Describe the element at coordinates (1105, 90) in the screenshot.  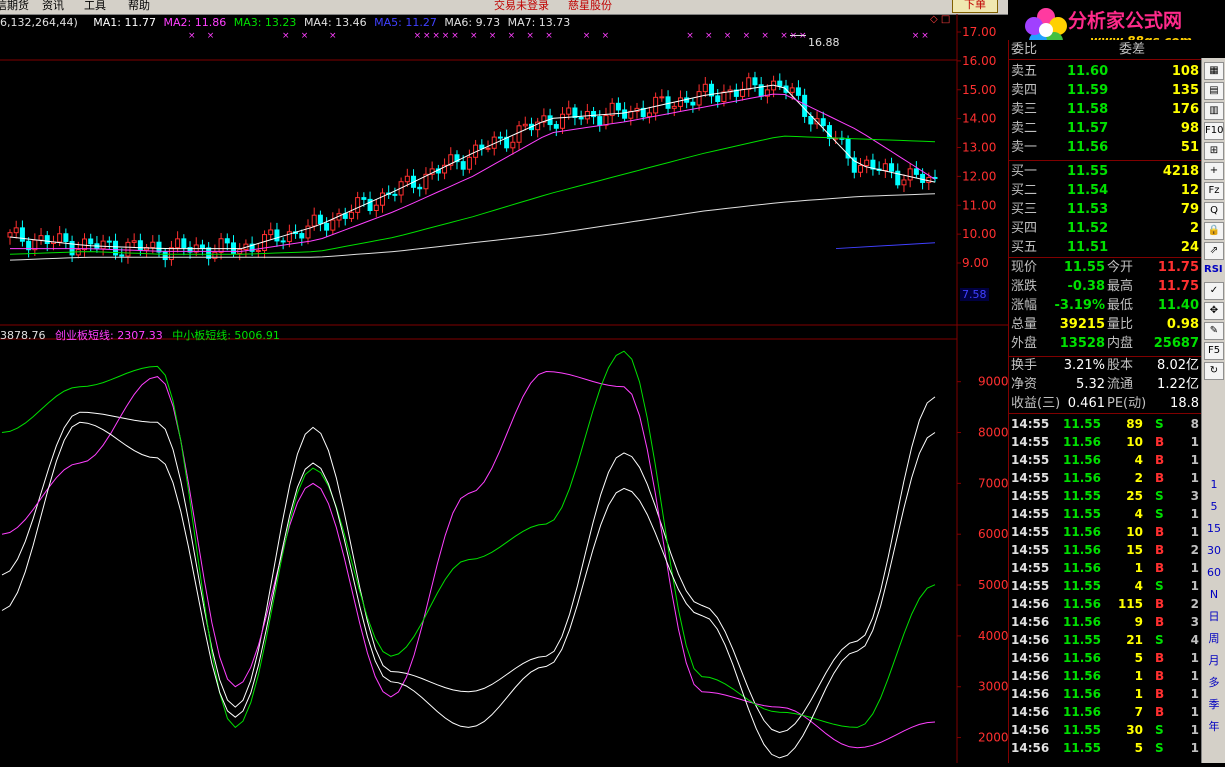
I see `ask-row: 卖四 11.59 135` at that location.